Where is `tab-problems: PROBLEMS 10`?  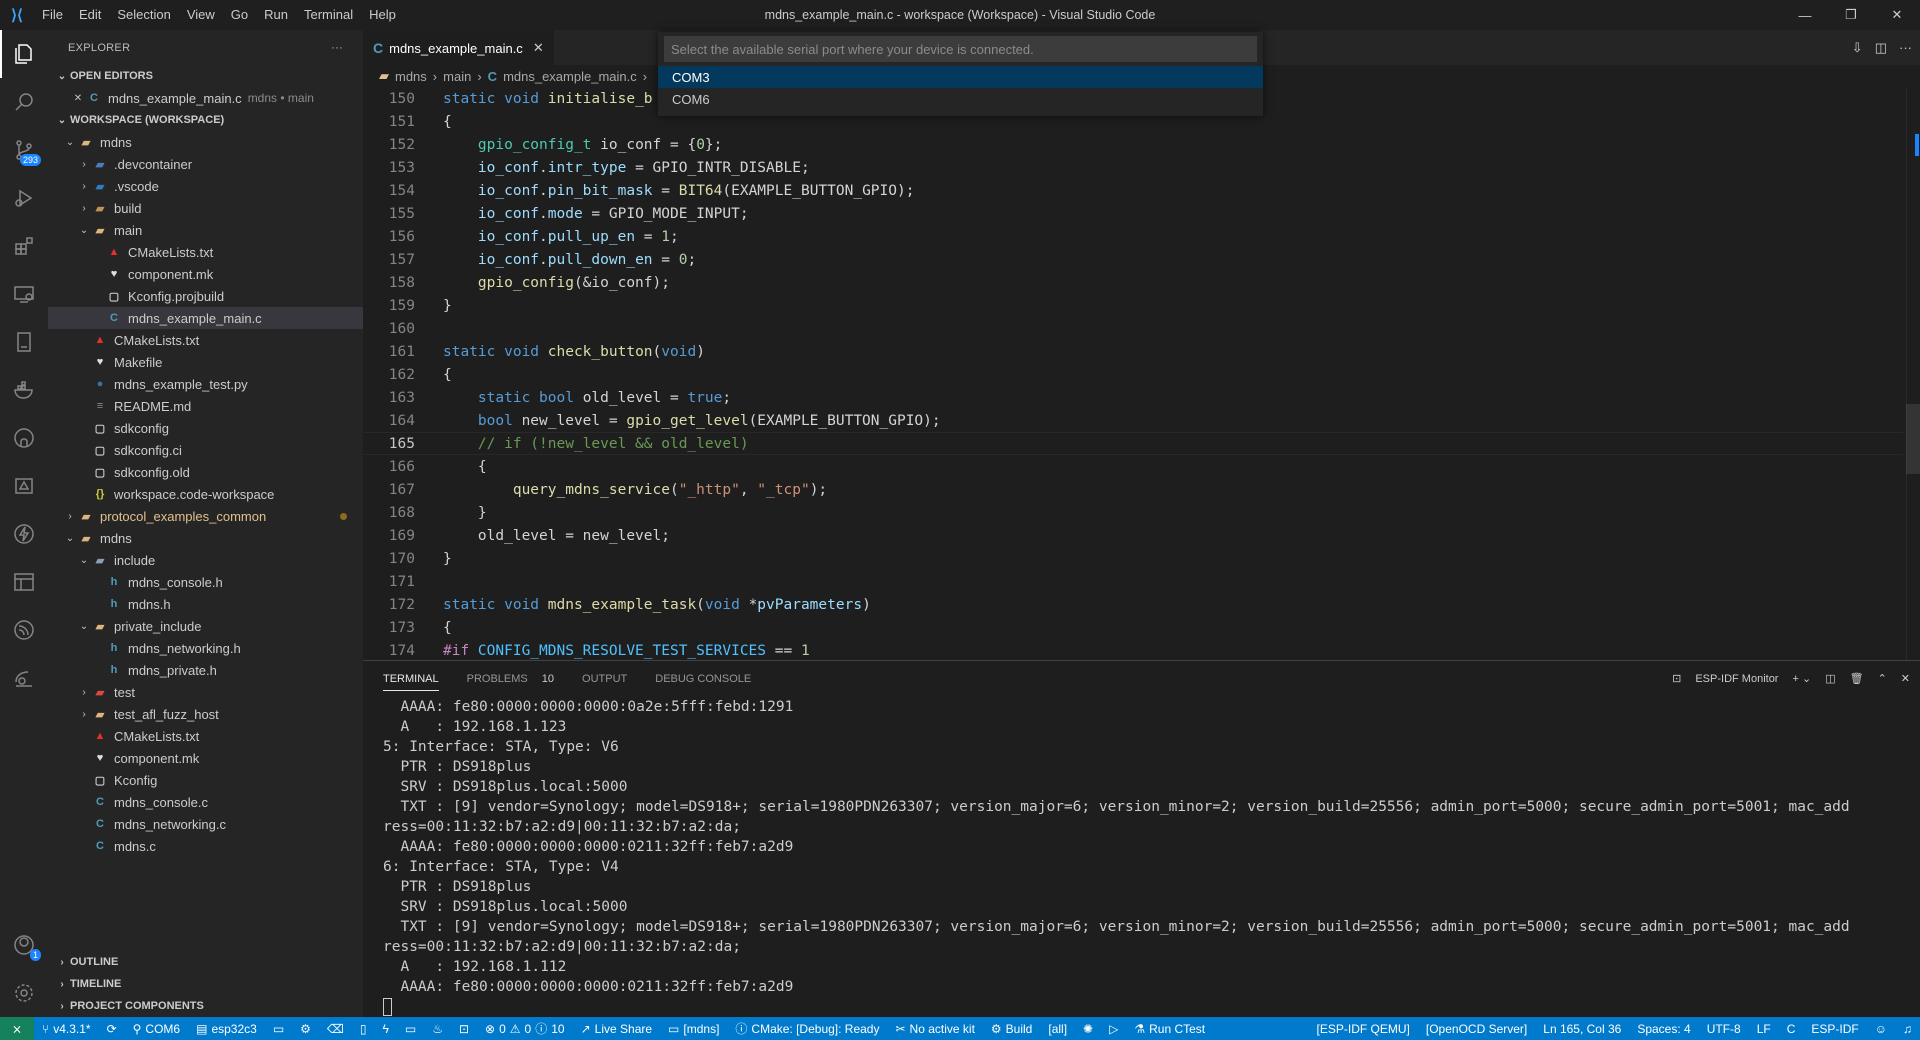
tab-problems: PROBLEMS 10 is located at coordinates (510, 679).